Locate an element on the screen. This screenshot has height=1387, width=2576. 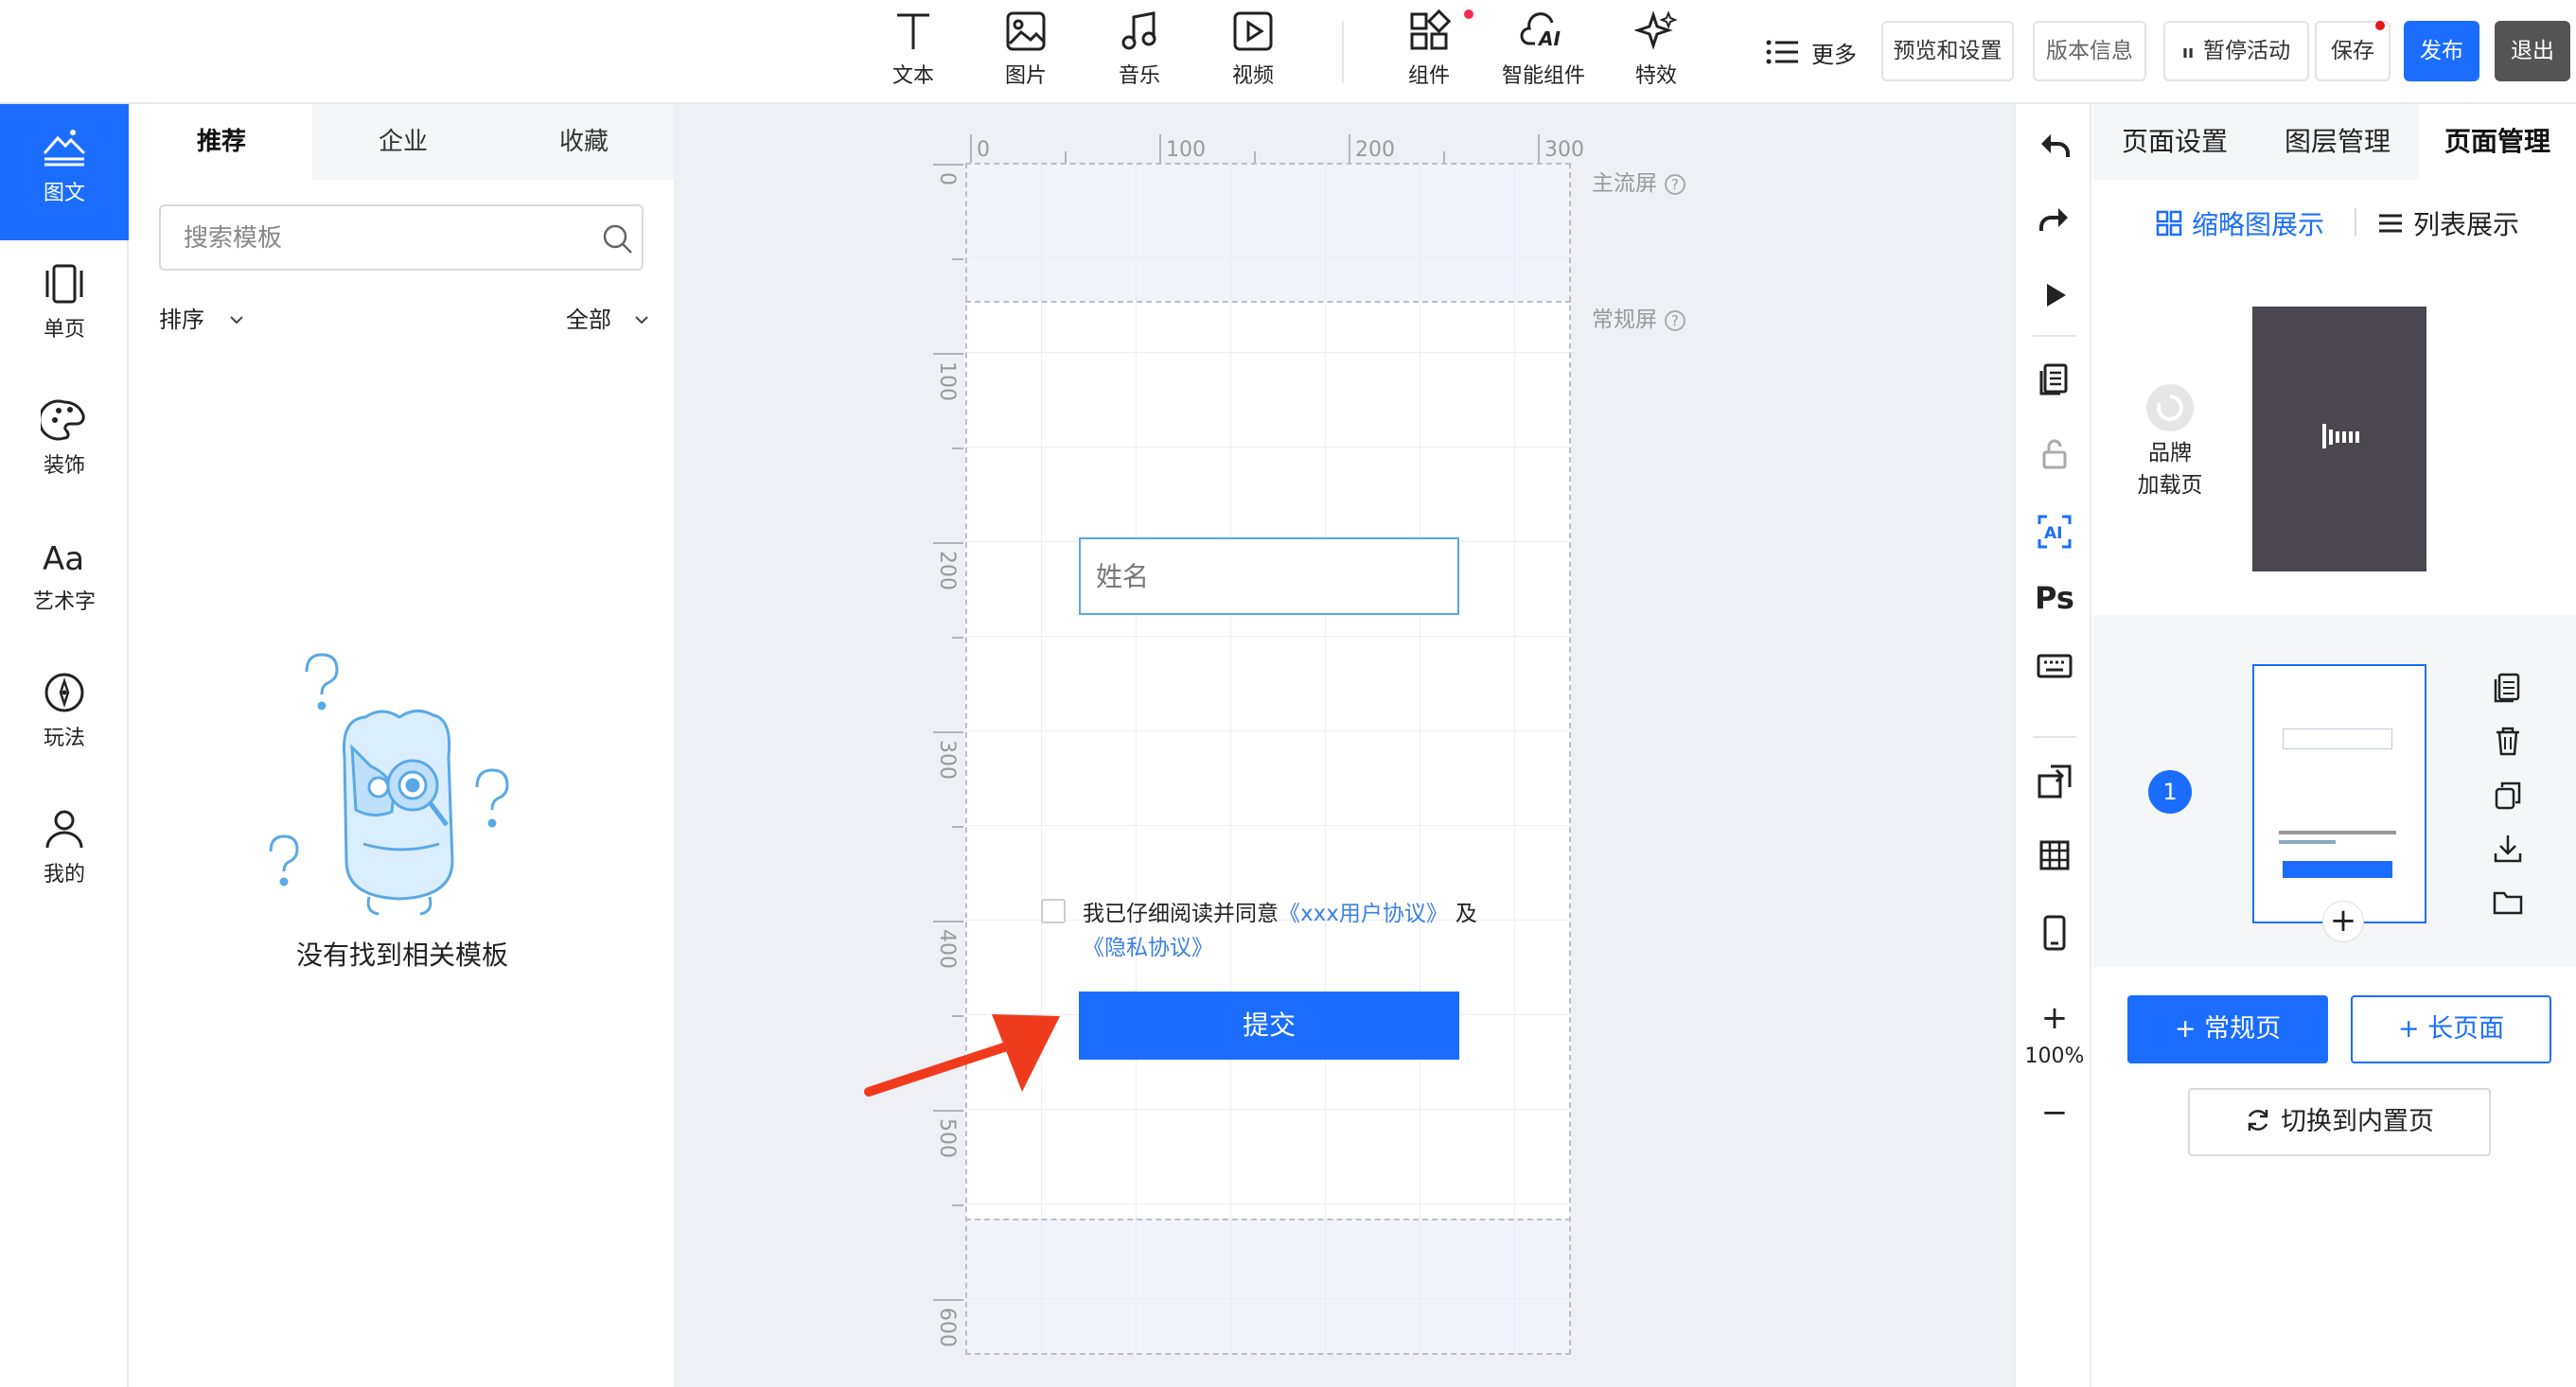
add-normal-page-button: + 常规页 is located at coordinates (2227, 1029).